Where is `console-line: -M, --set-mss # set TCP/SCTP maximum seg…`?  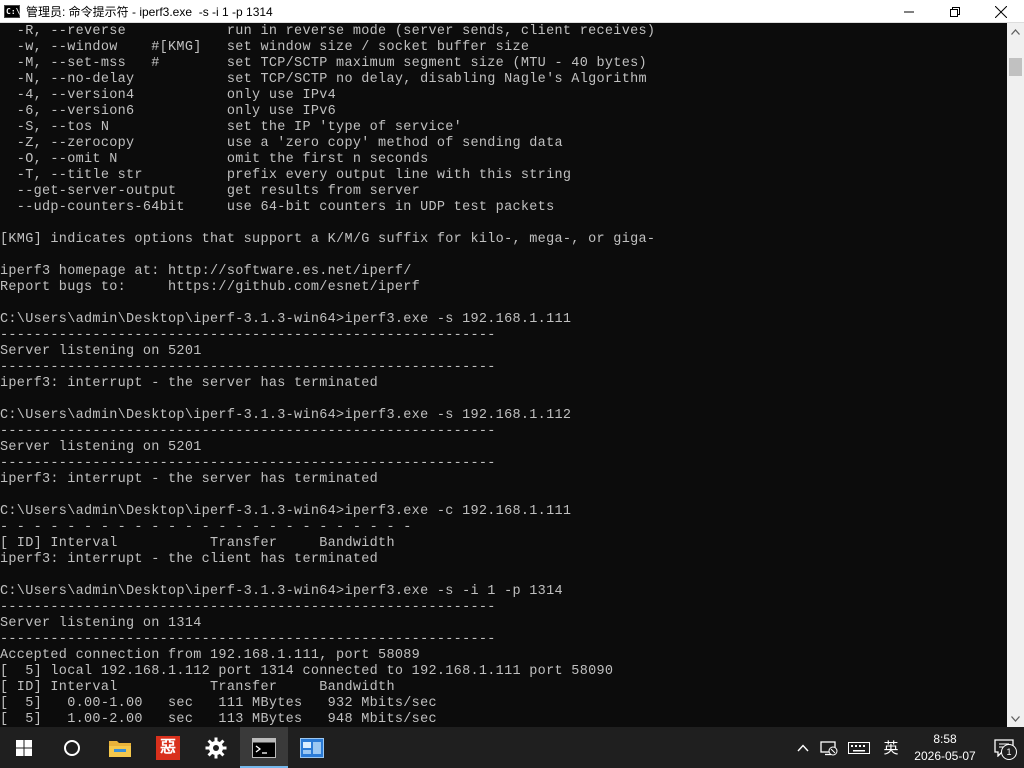
console-line: -M, --set-mss # set TCP/SCTP maximum seg… is located at coordinates (323, 63).